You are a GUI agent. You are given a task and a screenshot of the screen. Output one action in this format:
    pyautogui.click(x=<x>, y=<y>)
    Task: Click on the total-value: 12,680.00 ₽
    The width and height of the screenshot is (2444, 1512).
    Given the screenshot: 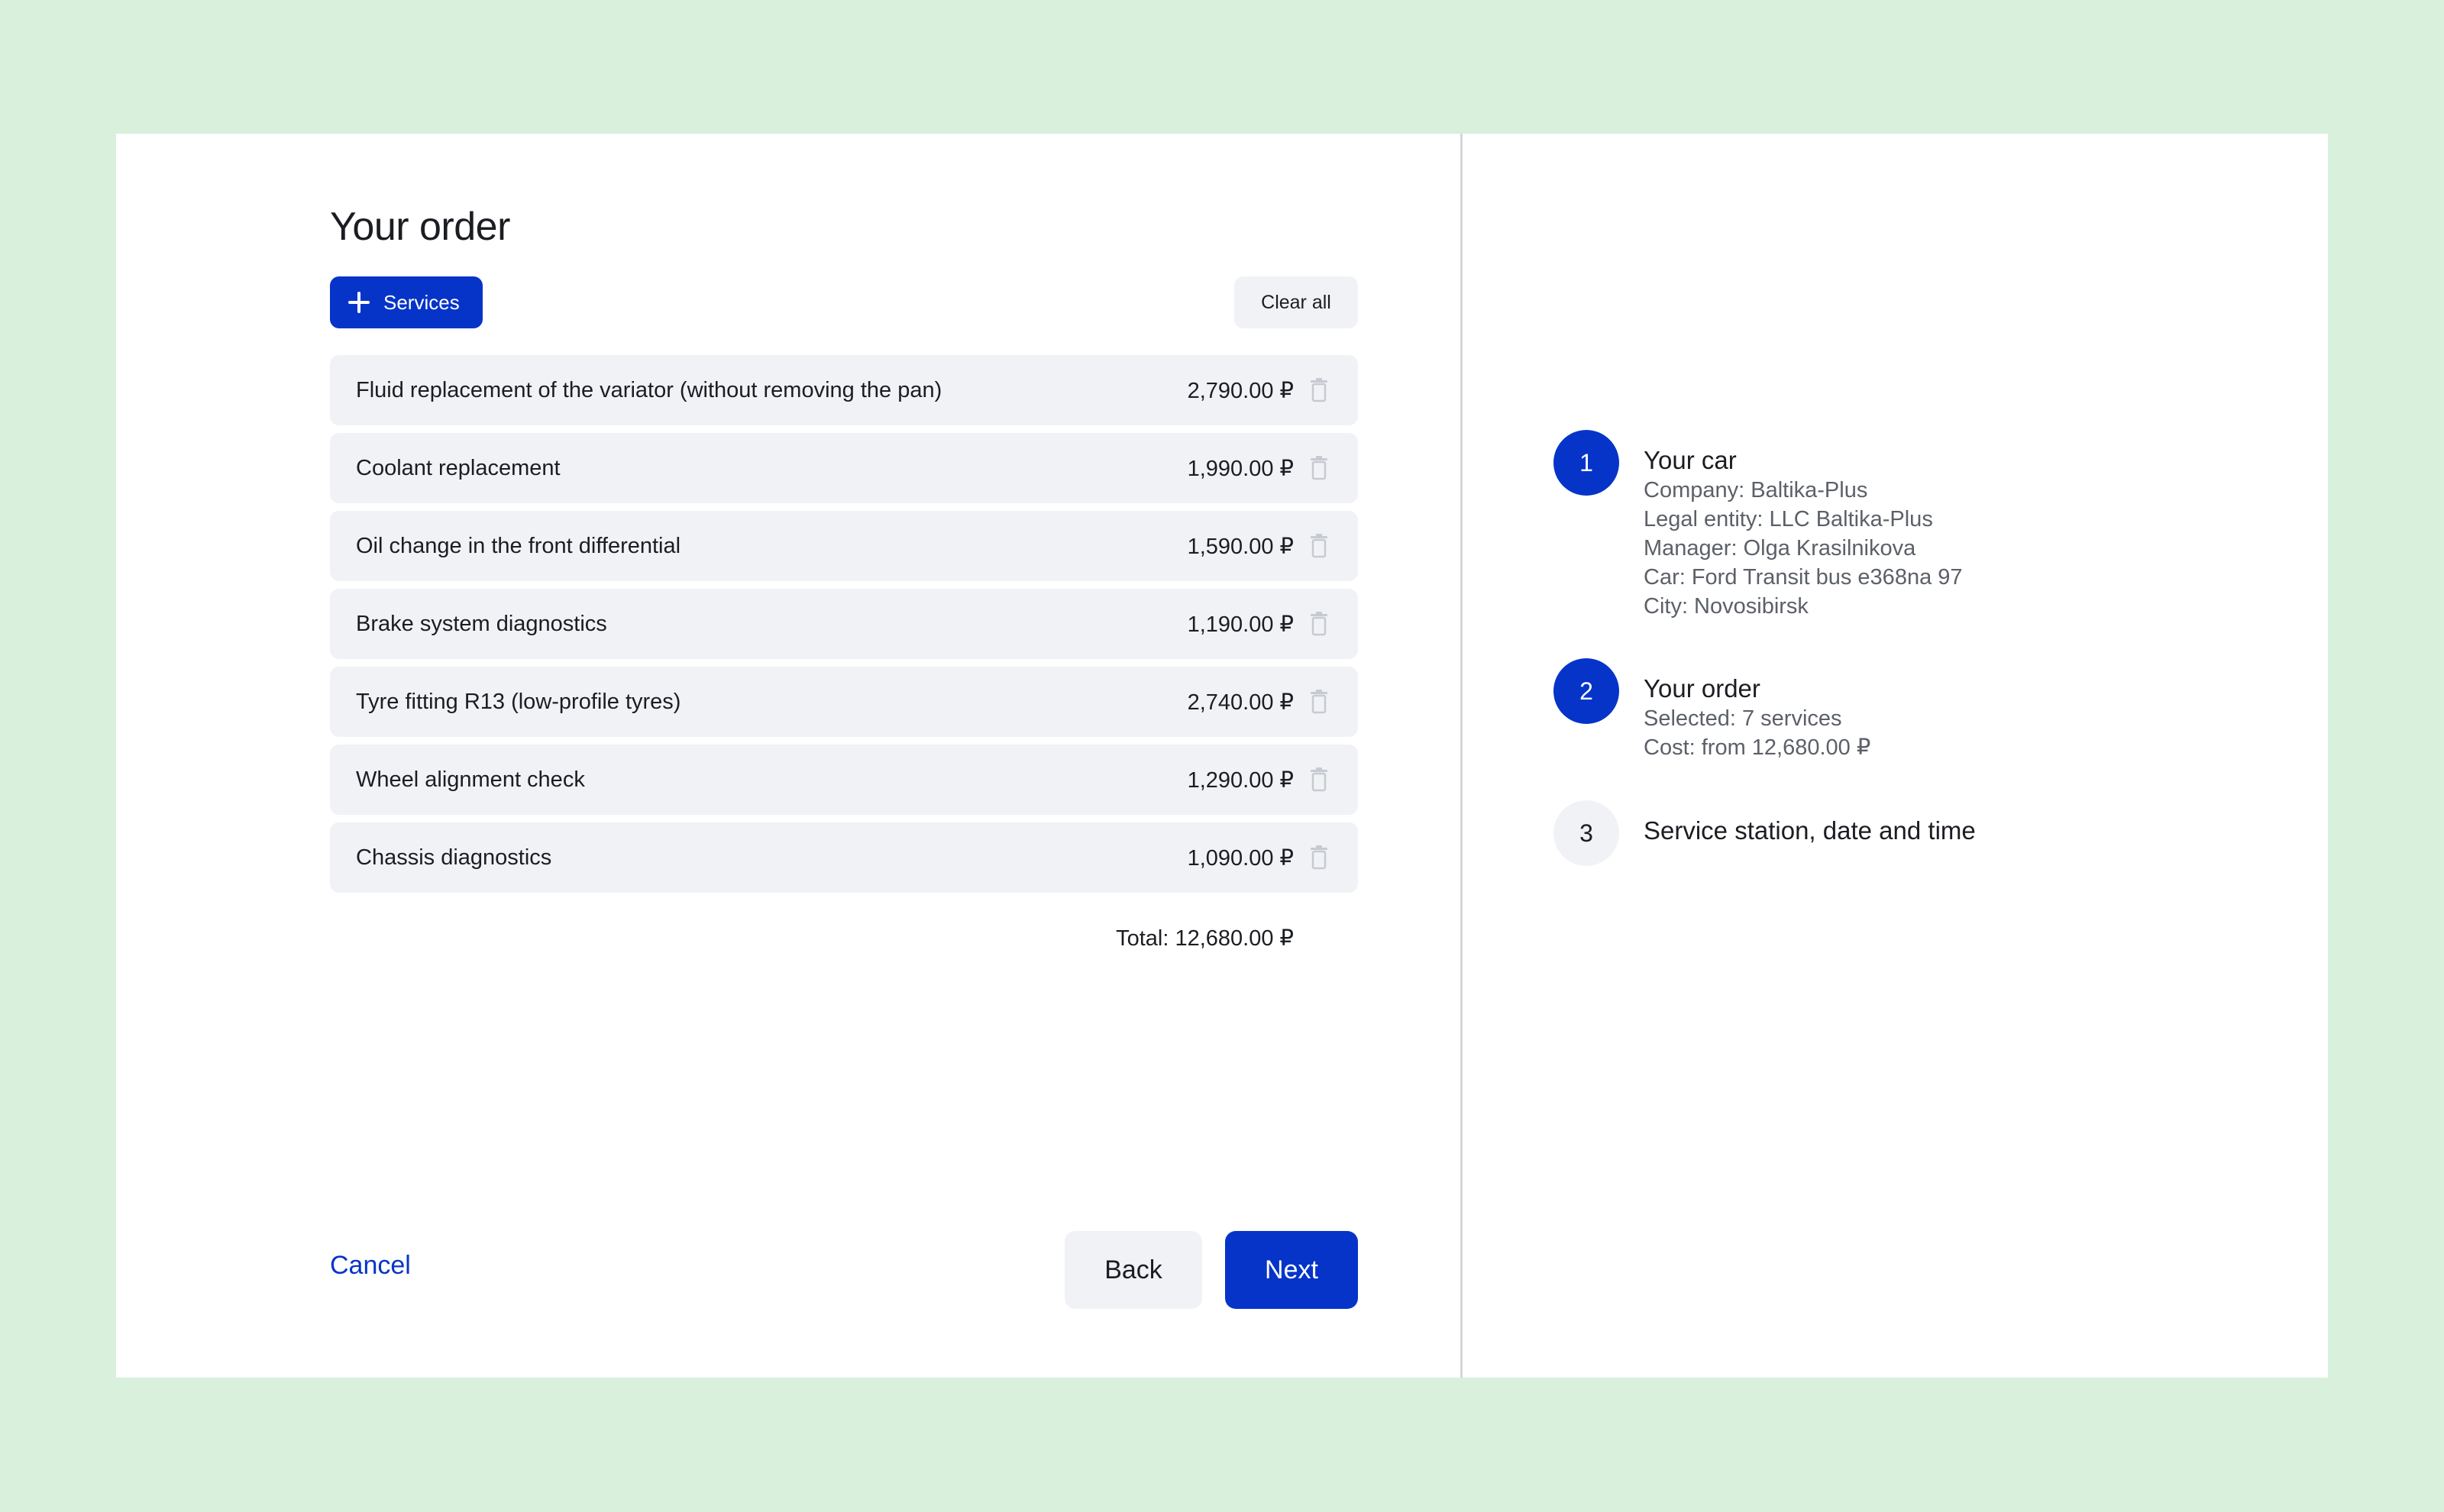 What is the action you would take?
    pyautogui.click(x=1235, y=938)
    